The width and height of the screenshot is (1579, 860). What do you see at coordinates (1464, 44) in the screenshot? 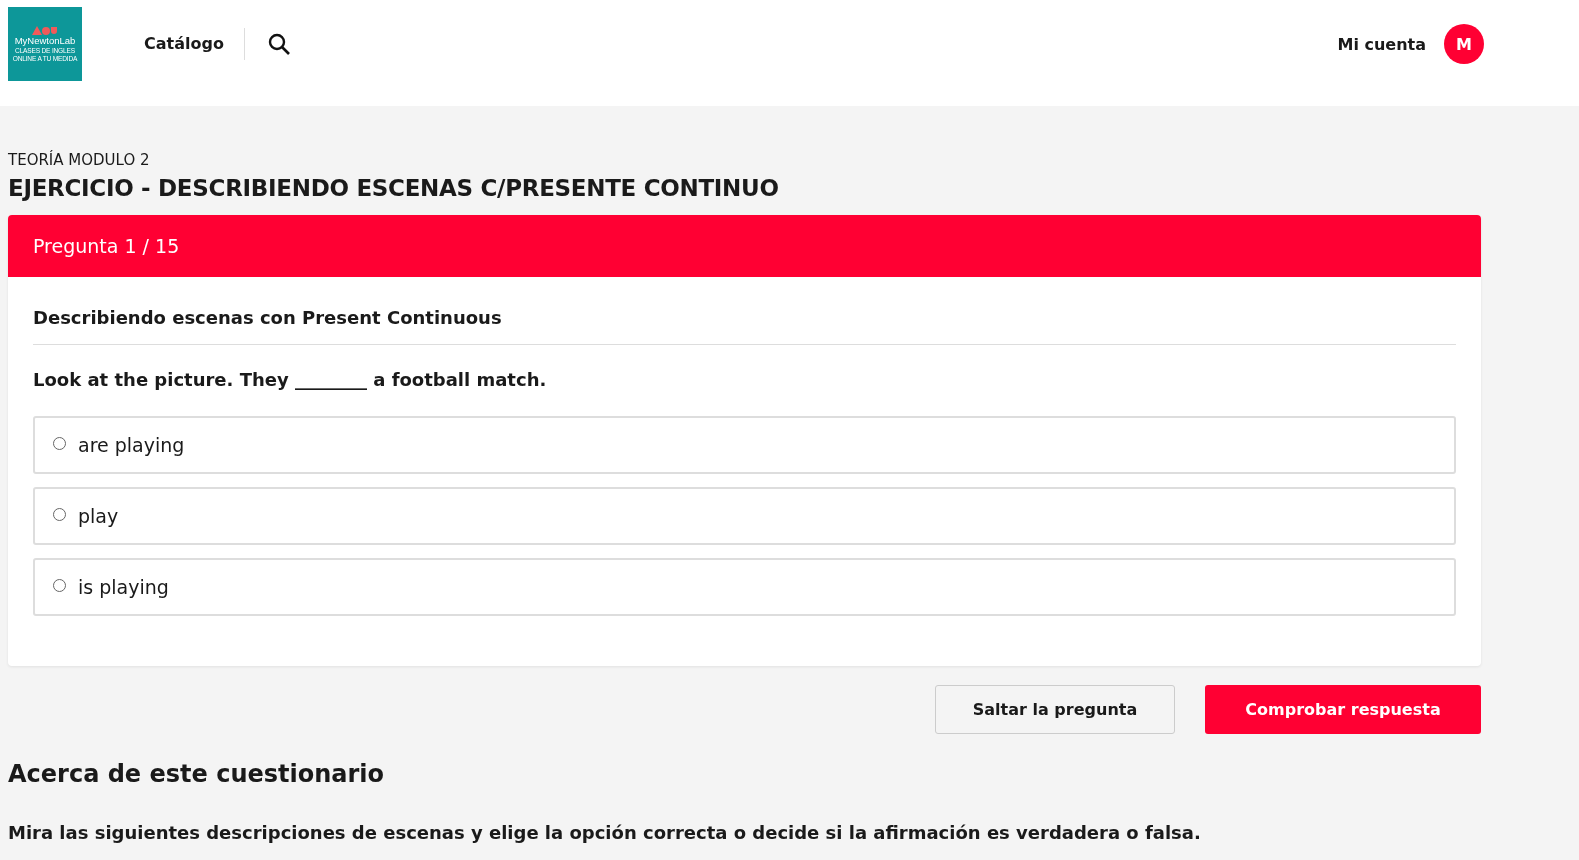
I see `user-avatar: M` at bounding box center [1464, 44].